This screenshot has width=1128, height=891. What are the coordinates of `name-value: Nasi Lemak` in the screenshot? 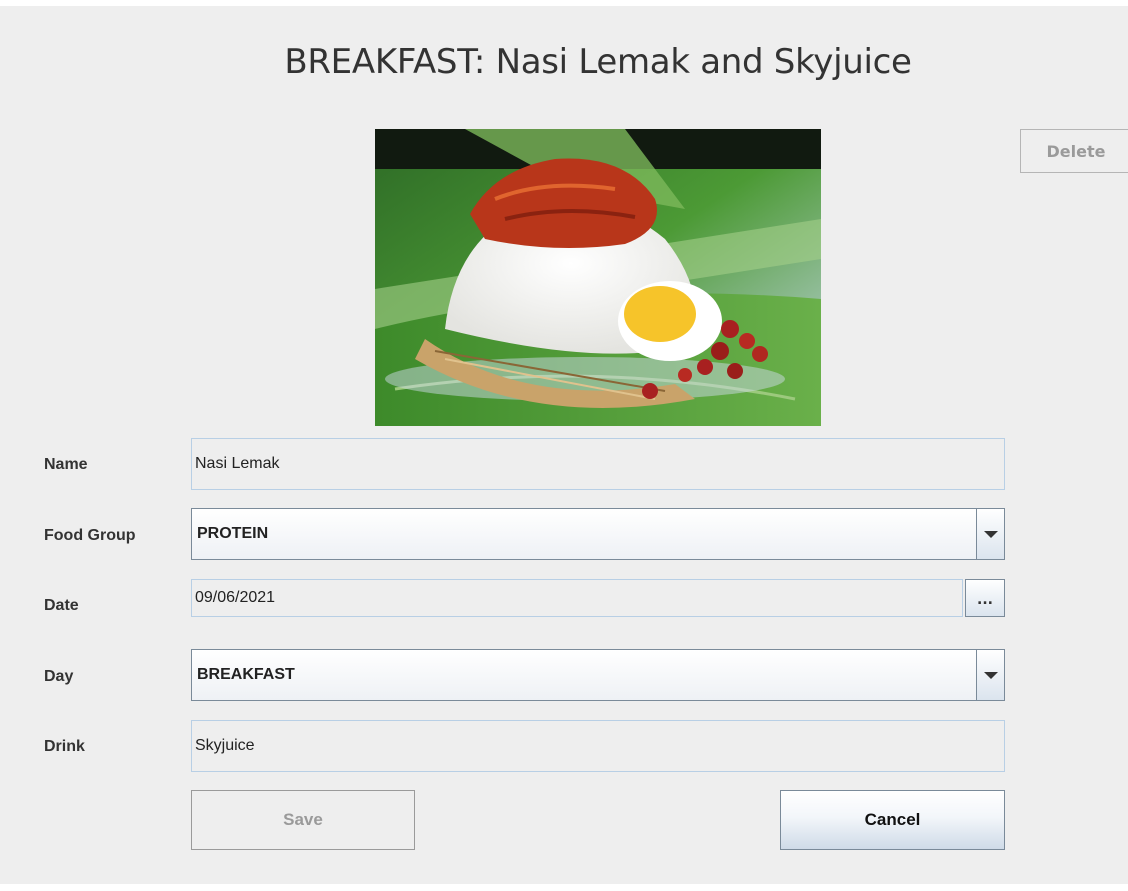 It's located at (237, 463).